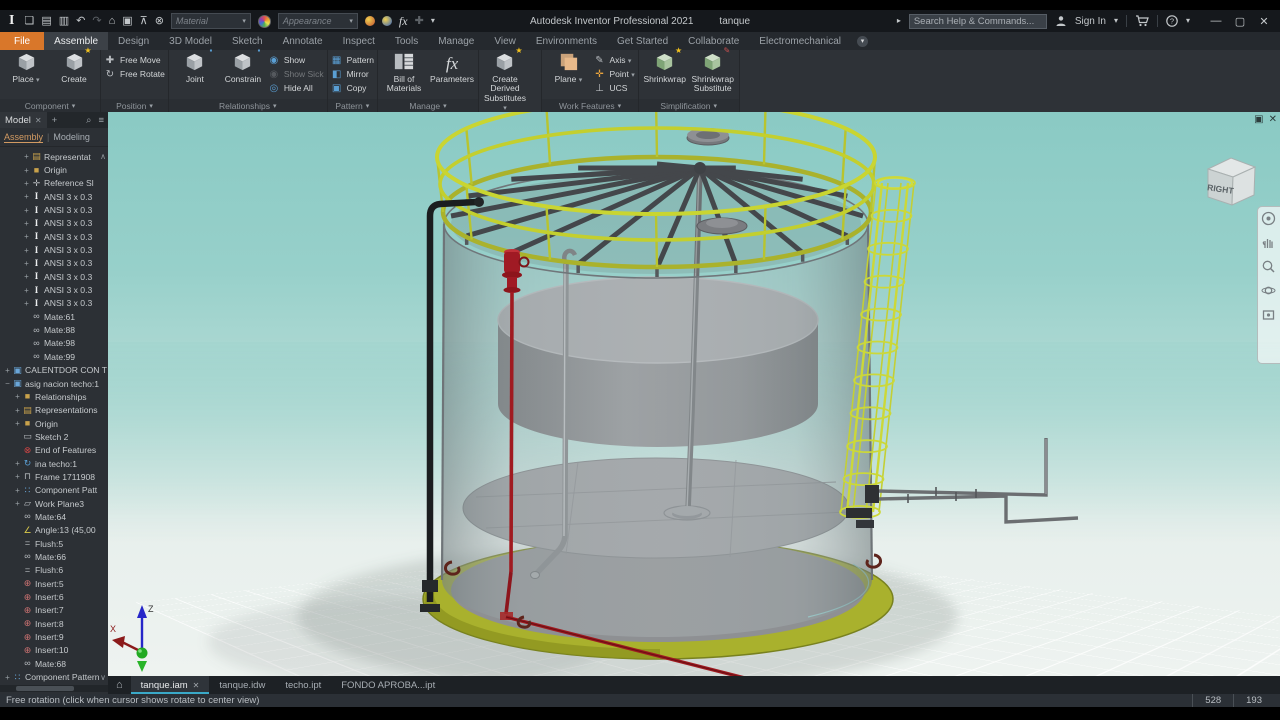 The height and width of the screenshot is (720, 1280). I want to click on plane-button: Plane ▾, so click(568, 68).